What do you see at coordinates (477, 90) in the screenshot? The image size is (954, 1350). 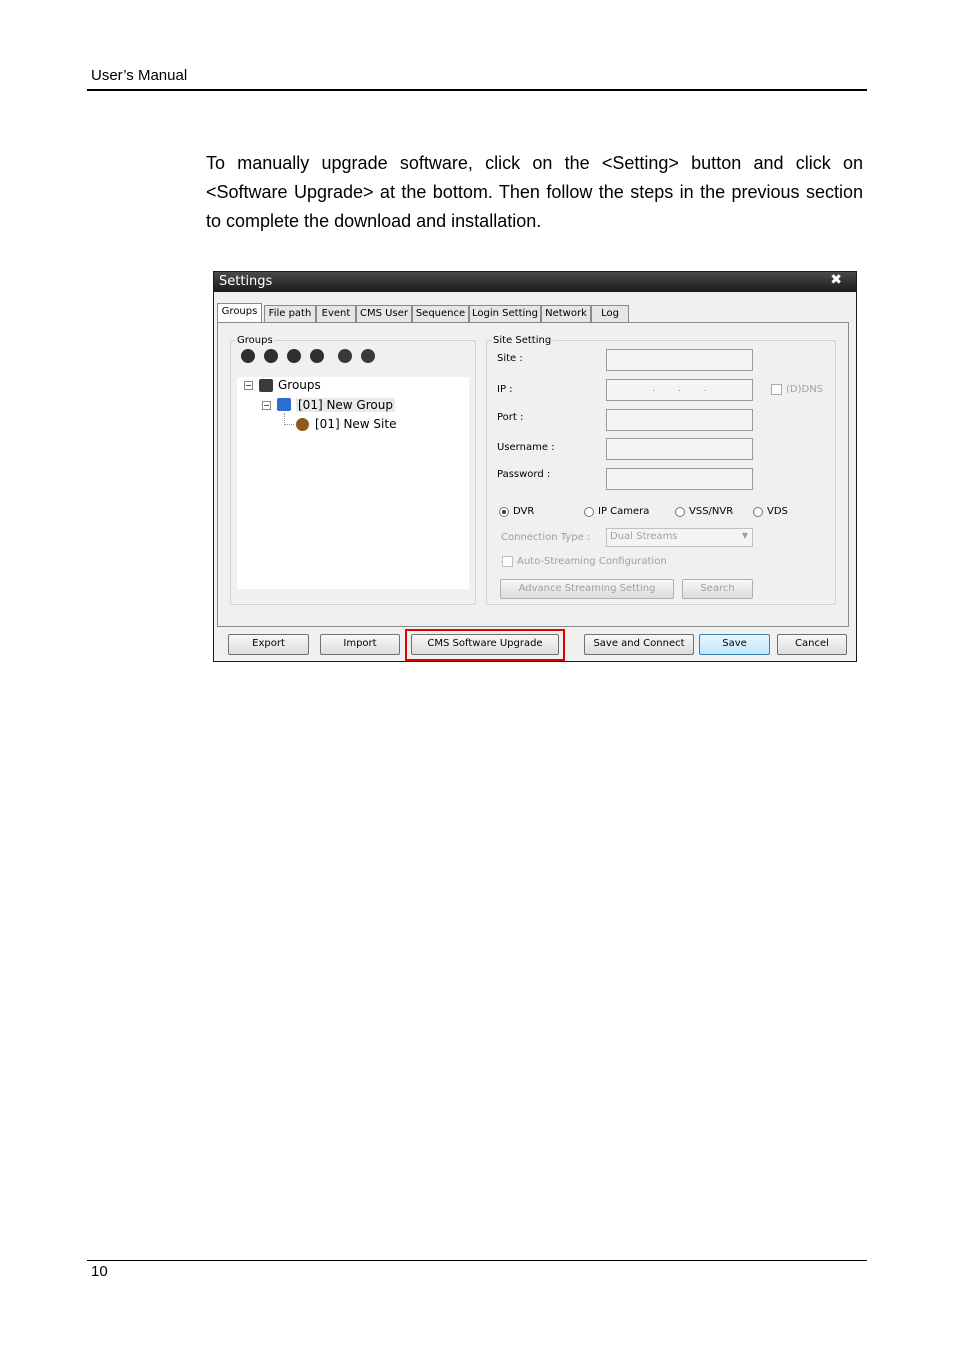 I see `header-rule` at bounding box center [477, 90].